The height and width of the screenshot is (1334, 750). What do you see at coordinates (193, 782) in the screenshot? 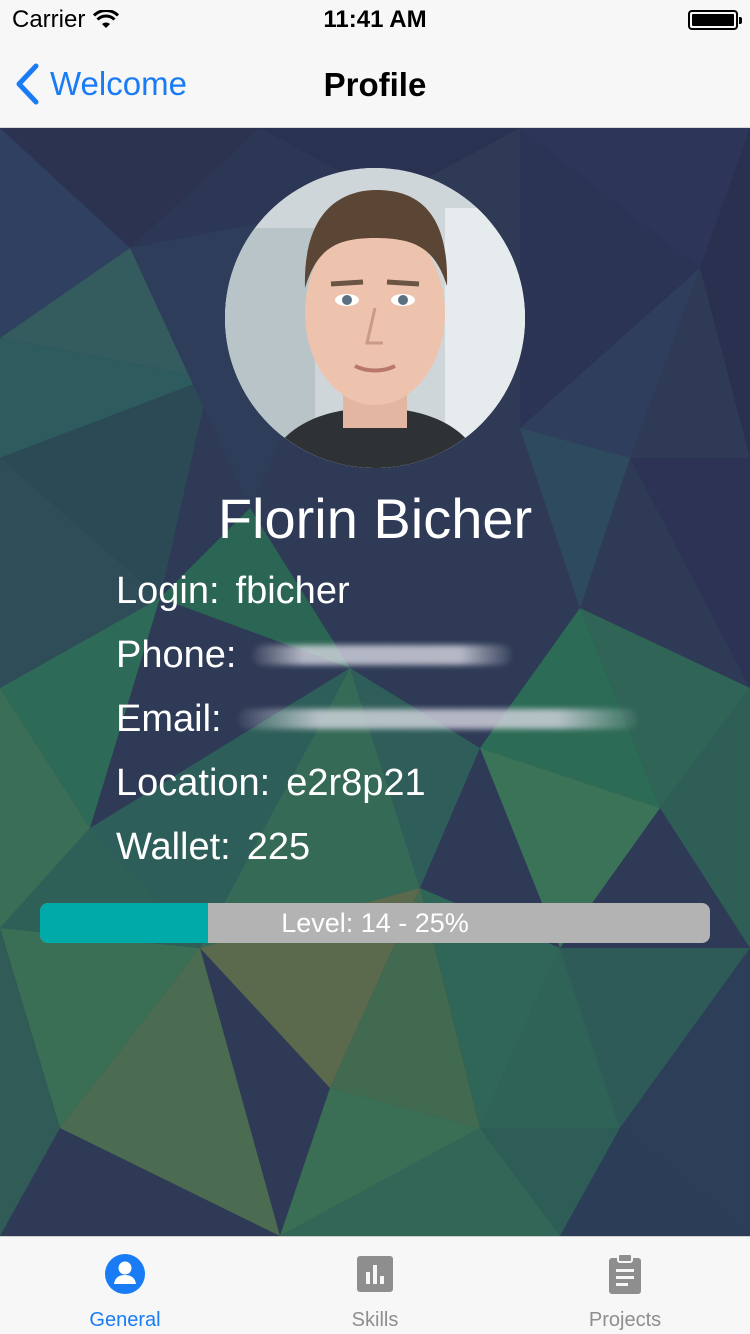
I see `location-label: Location:` at bounding box center [193, 782].